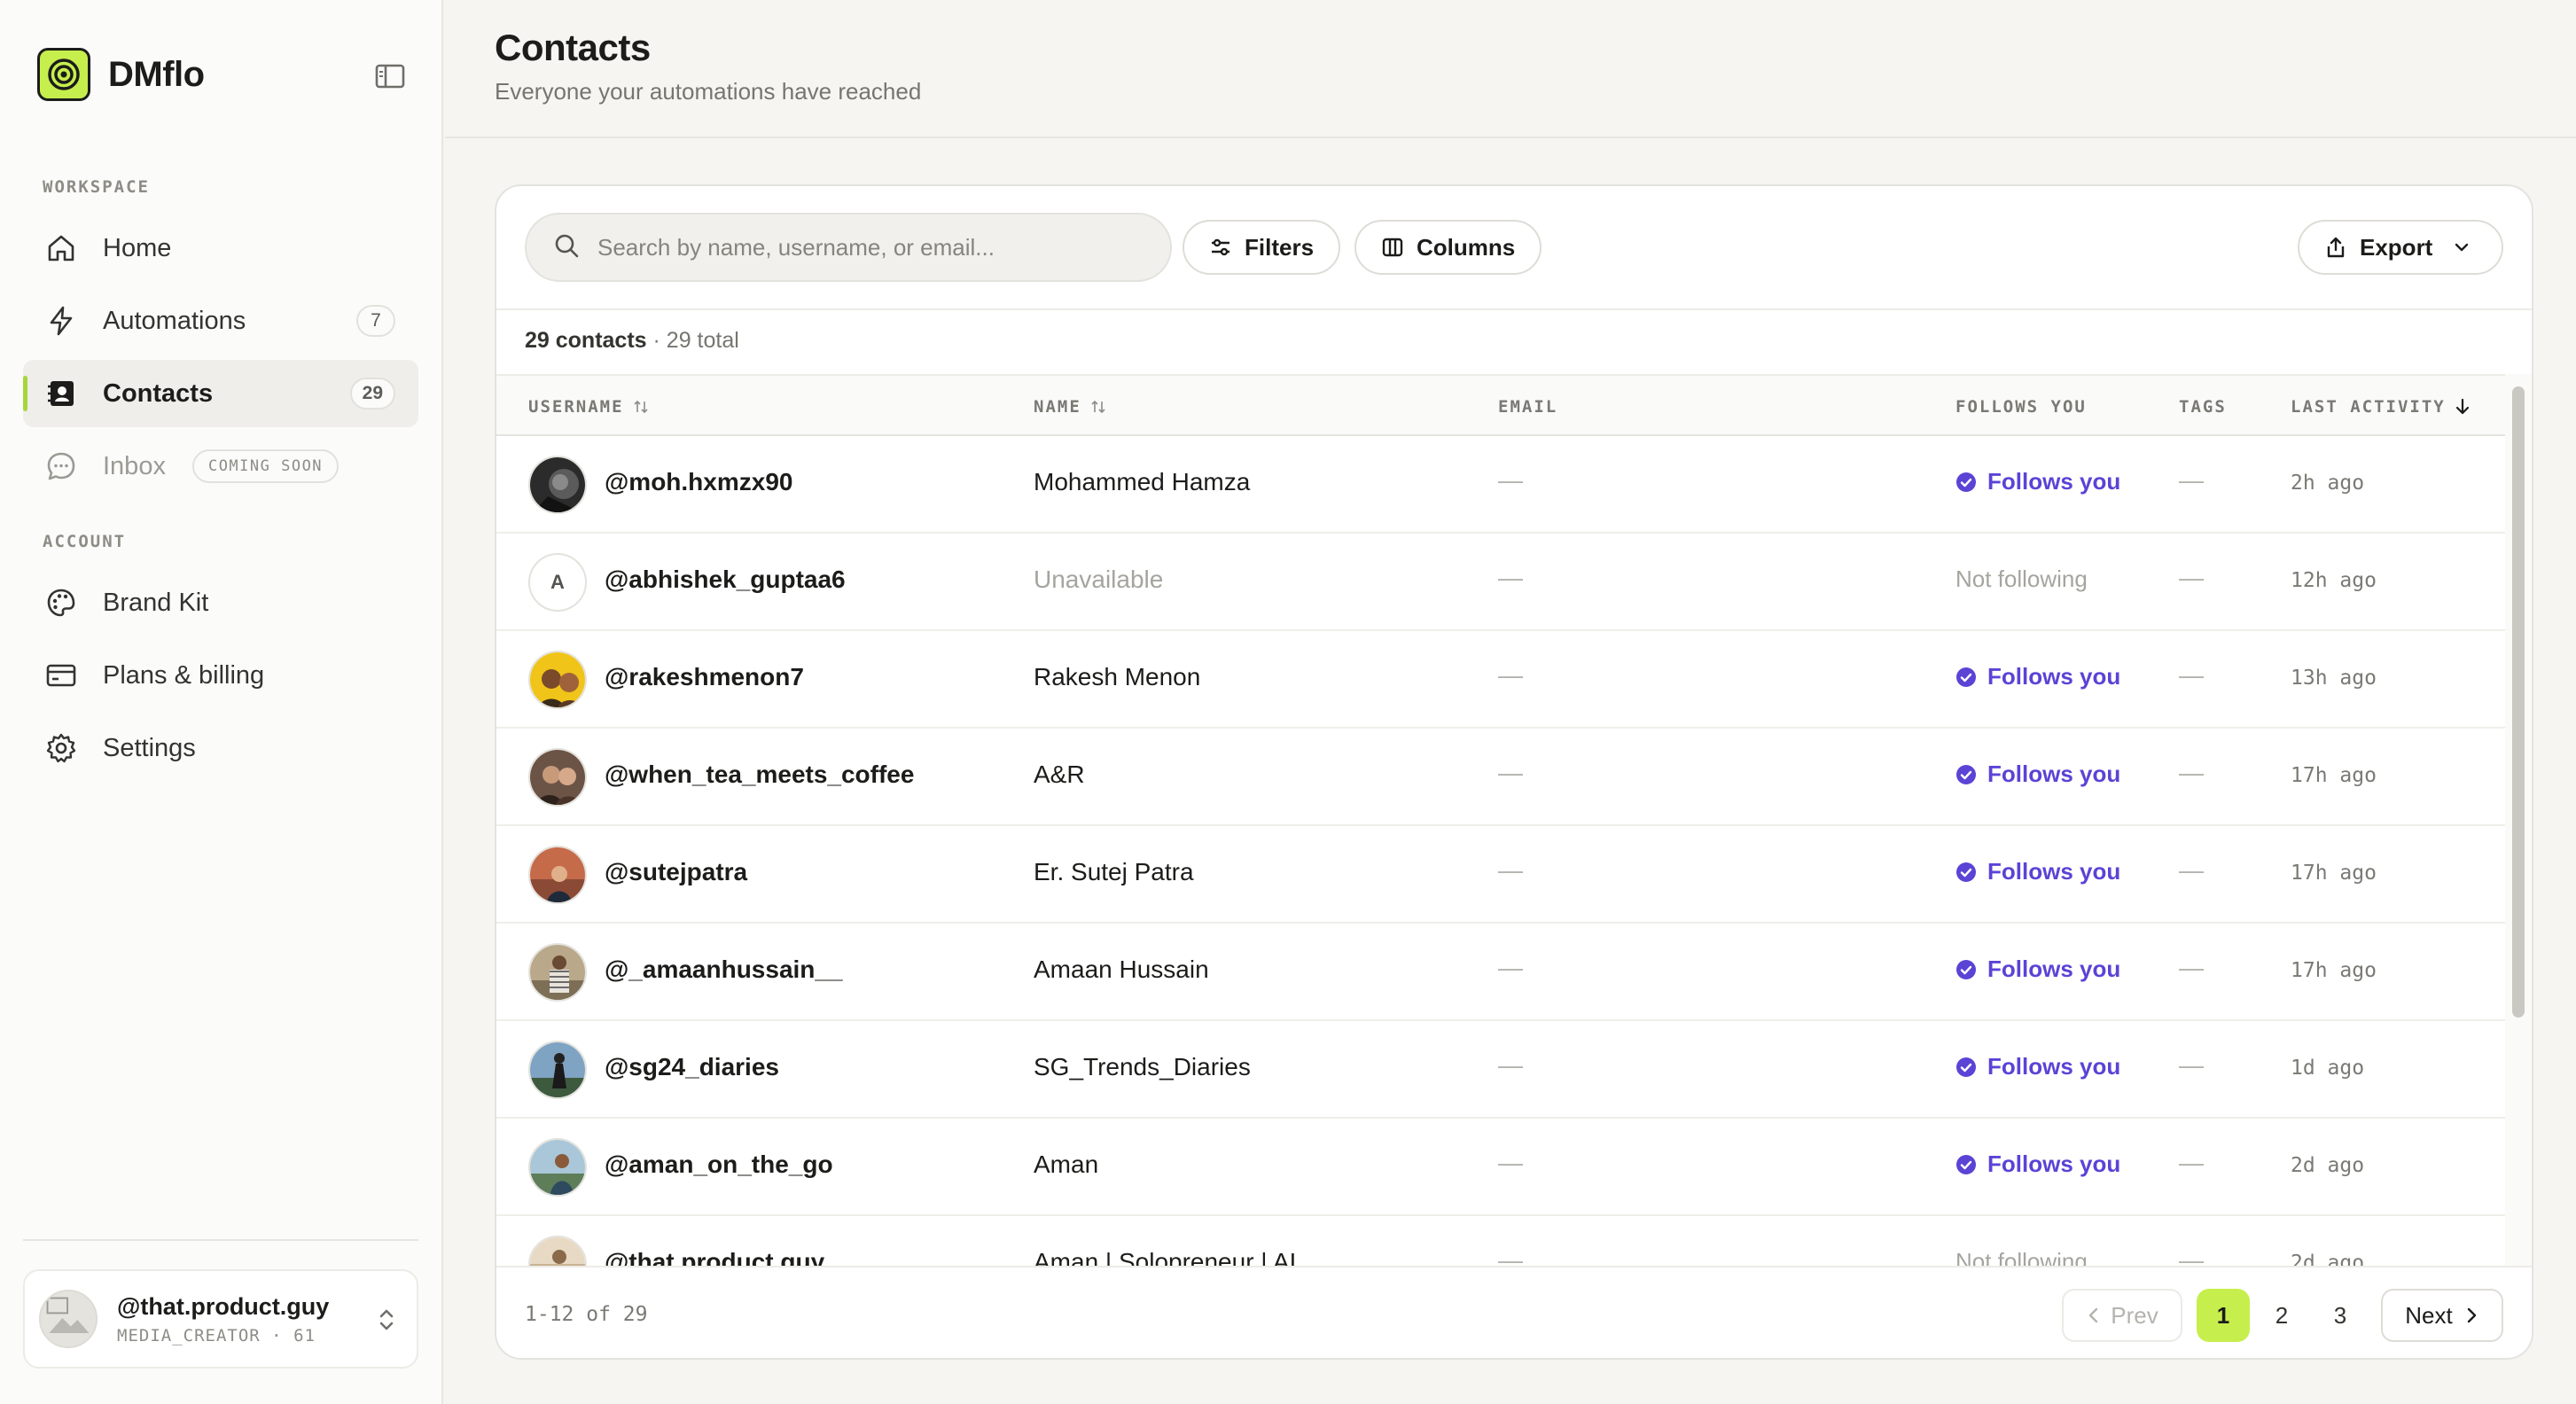 The image size is (2576, 1404). I want to click on last-activity: 13h ago, so click(2334, 678).